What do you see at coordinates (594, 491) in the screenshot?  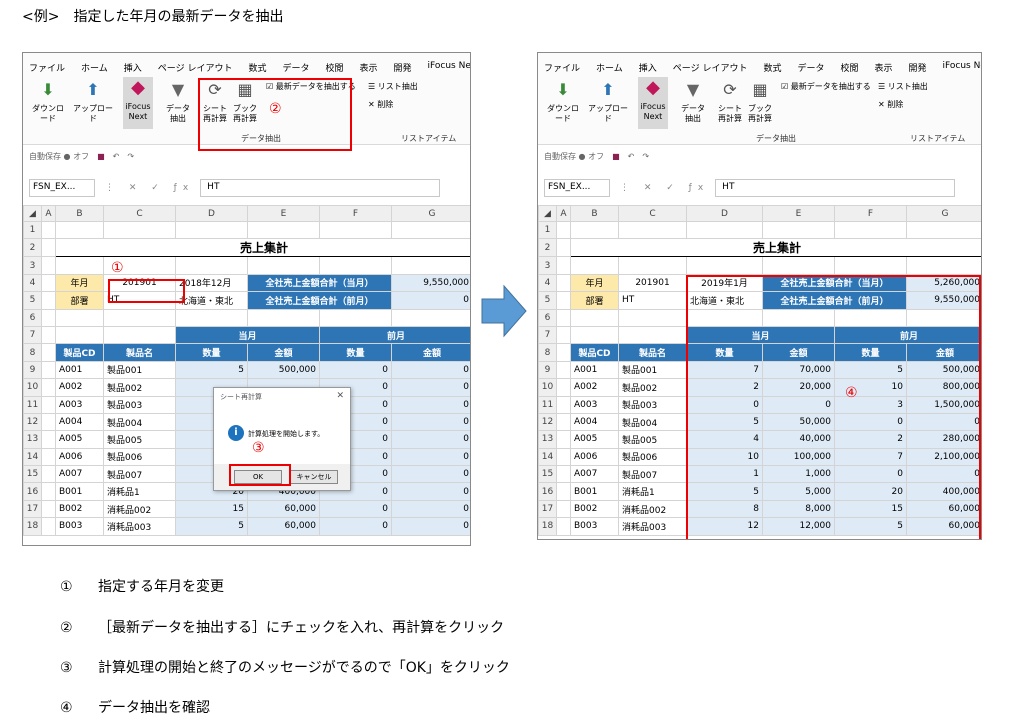 I see `cell: B001` at bounding box center [594, 491].